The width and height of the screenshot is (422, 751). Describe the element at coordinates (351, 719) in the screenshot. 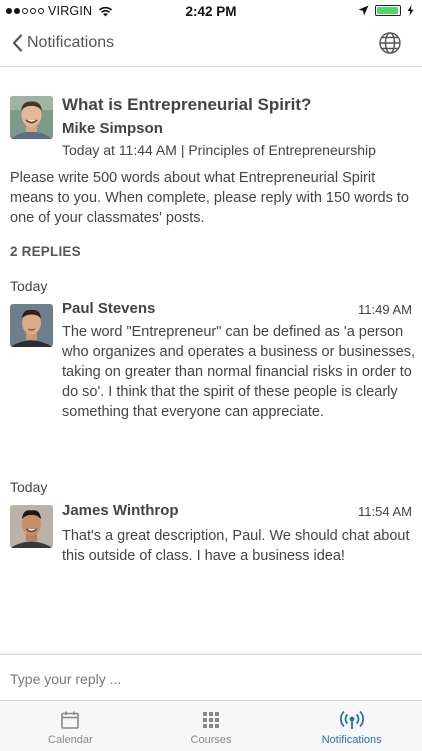

I see `broadcast-icon` at that location.